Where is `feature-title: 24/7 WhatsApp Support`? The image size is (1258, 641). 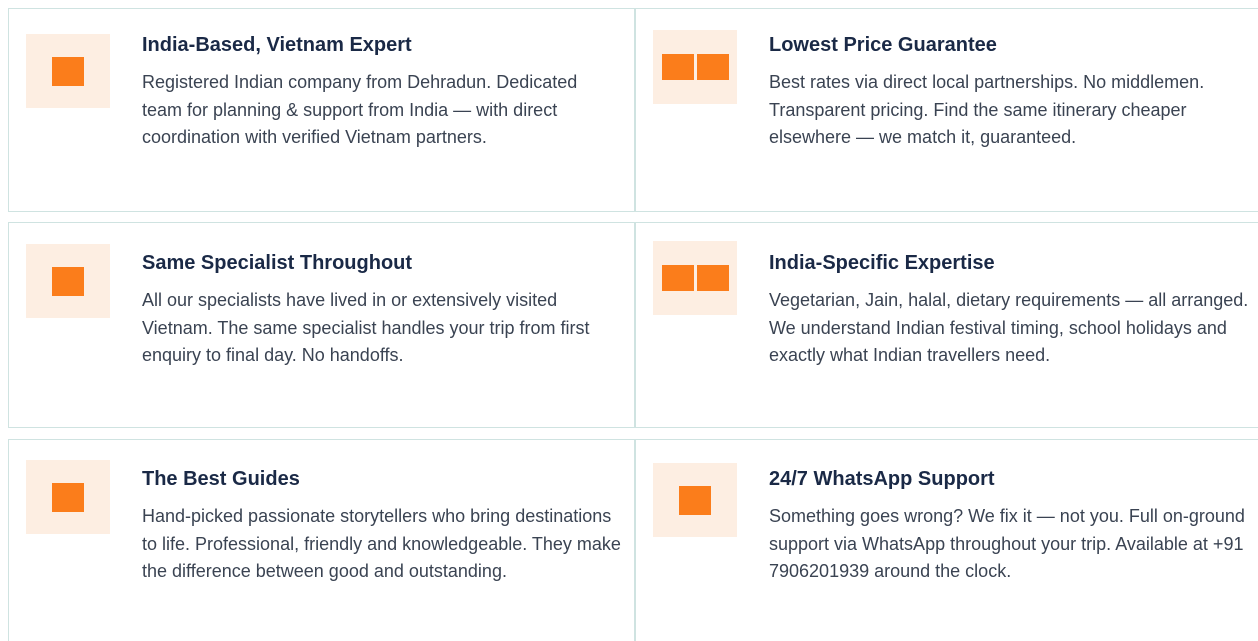
feature-title: 24/7 WhatsApp Support is located at coordinates (882, 479).